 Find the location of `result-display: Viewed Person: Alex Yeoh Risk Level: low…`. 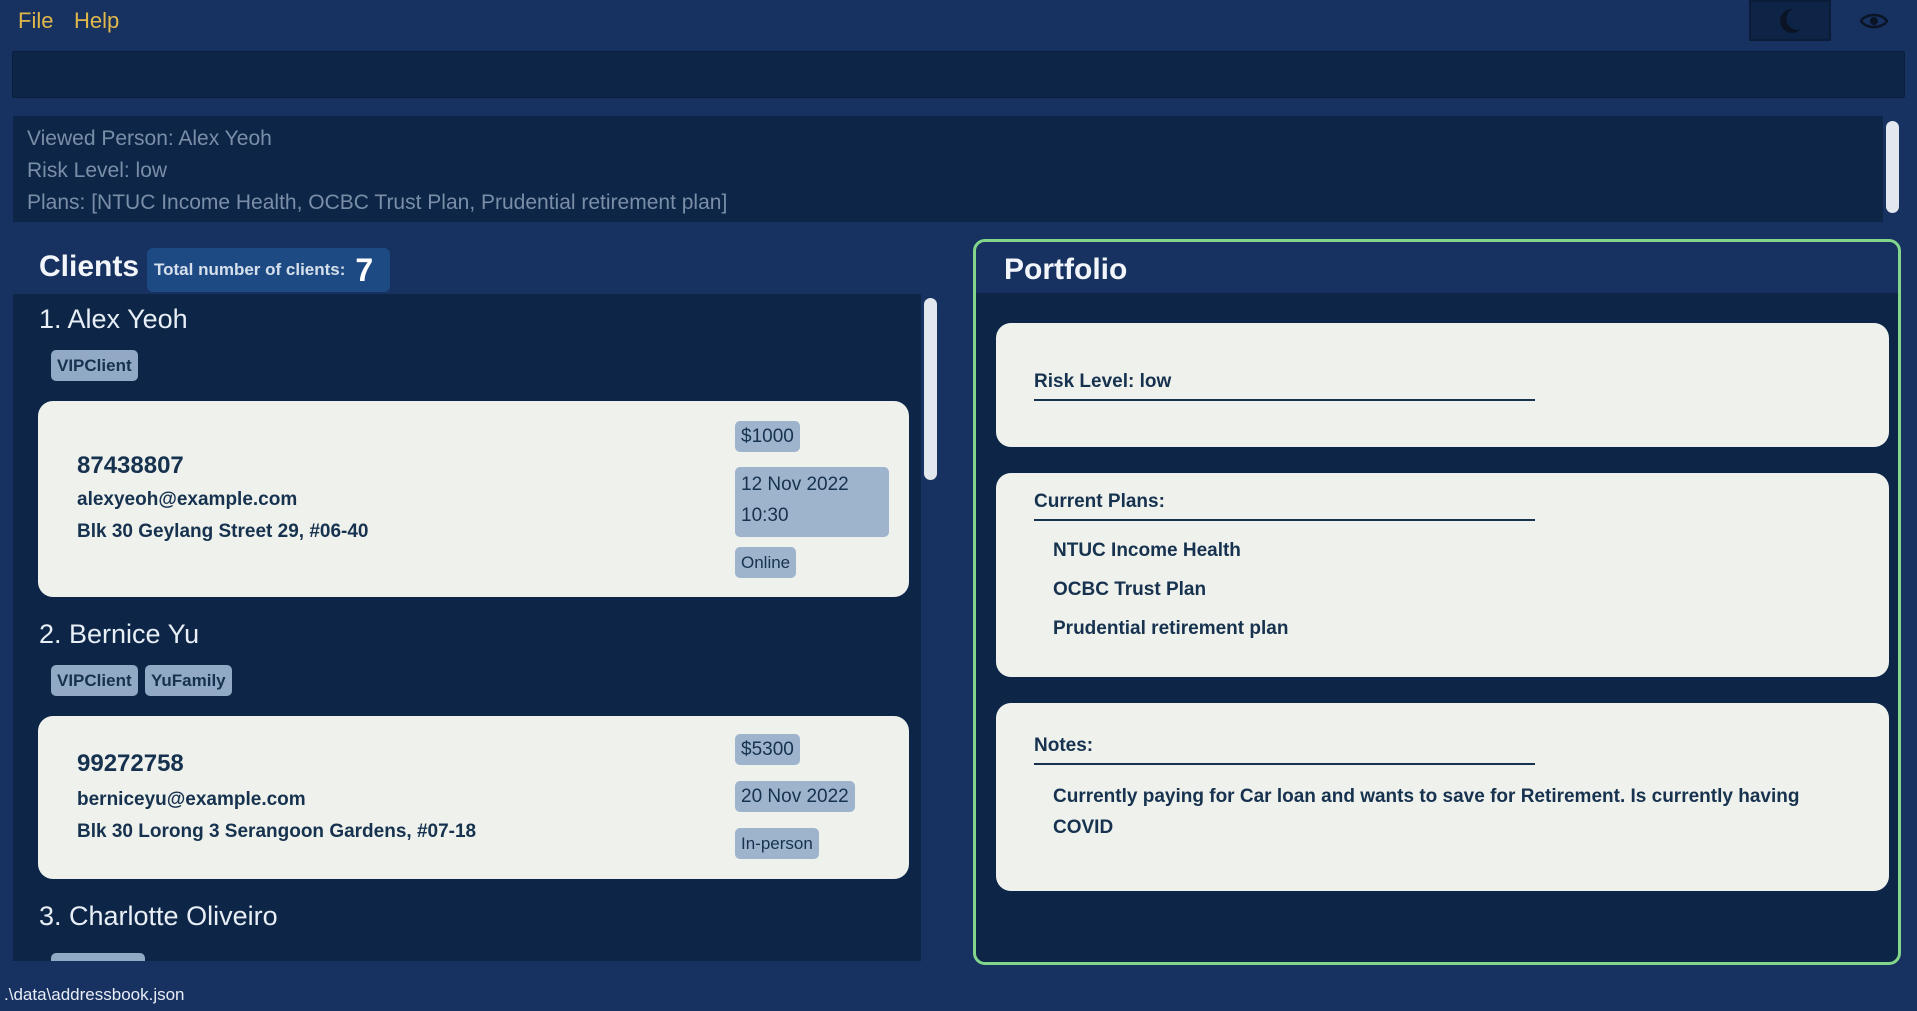

result-display: Viewed Person: Alex Yeoh Risk Level: low… is located at coordinates (948, 169).